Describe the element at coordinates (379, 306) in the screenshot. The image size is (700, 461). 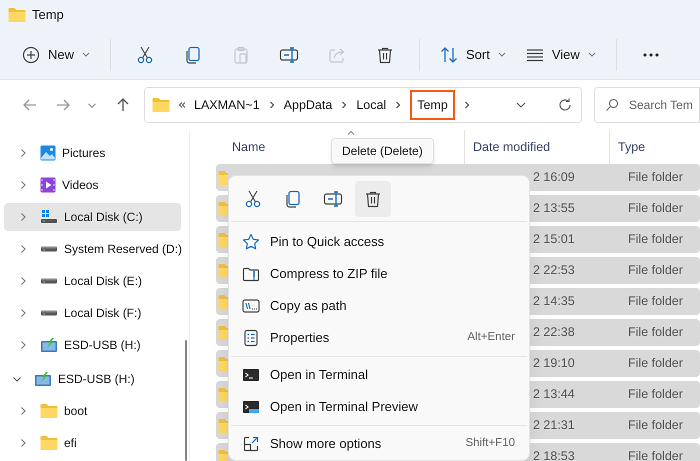
I see `menu-item: Copy as path` at that location.